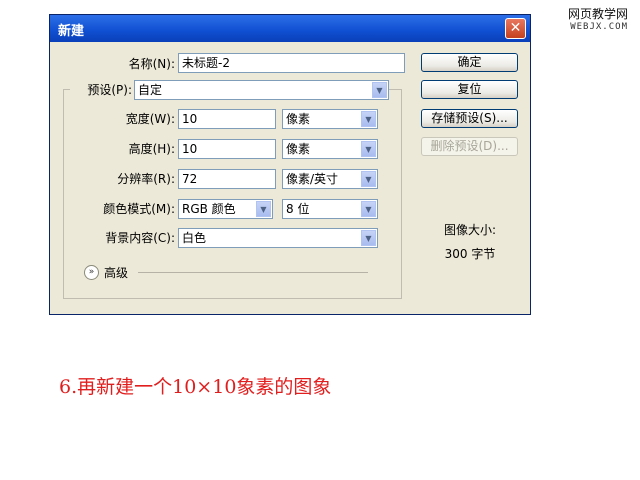 The height and width of the screenshot is (480, 640). What do you see at coordinates (298, 149) in the screenshot?
I see `height-unit-value: 像素` at bounding box center [298, 149].